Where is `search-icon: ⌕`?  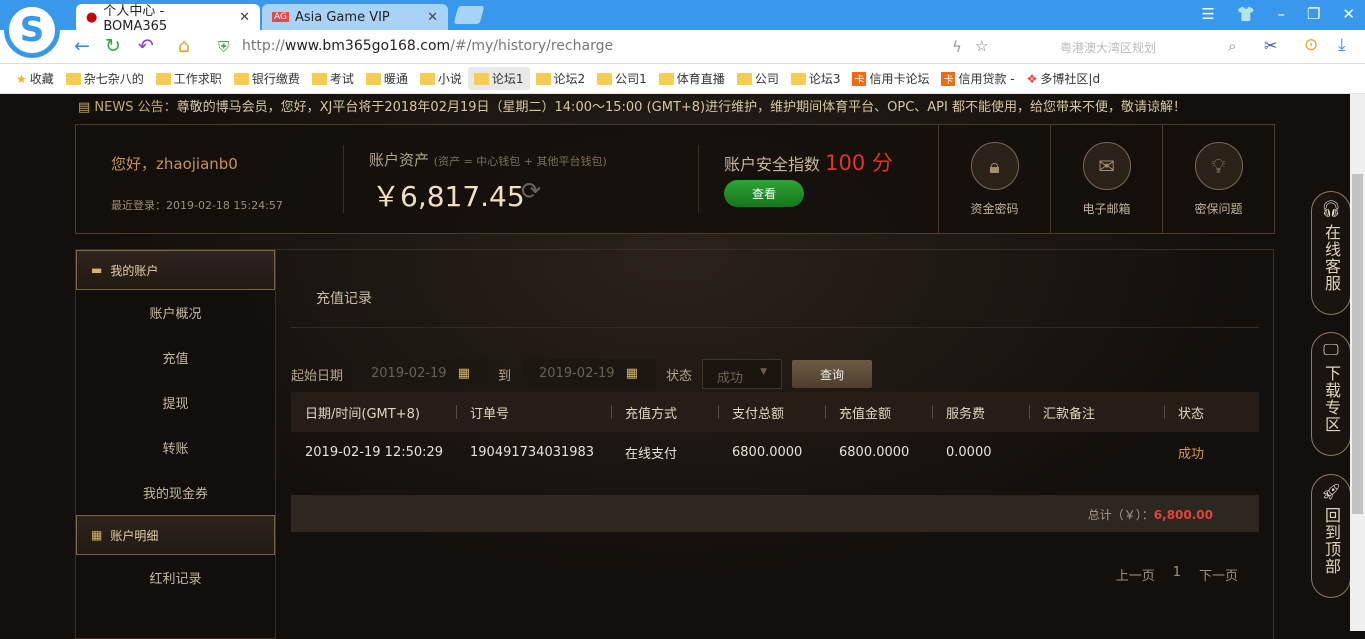
search-icon: ⌕ is located at coordinates (1232, 46).